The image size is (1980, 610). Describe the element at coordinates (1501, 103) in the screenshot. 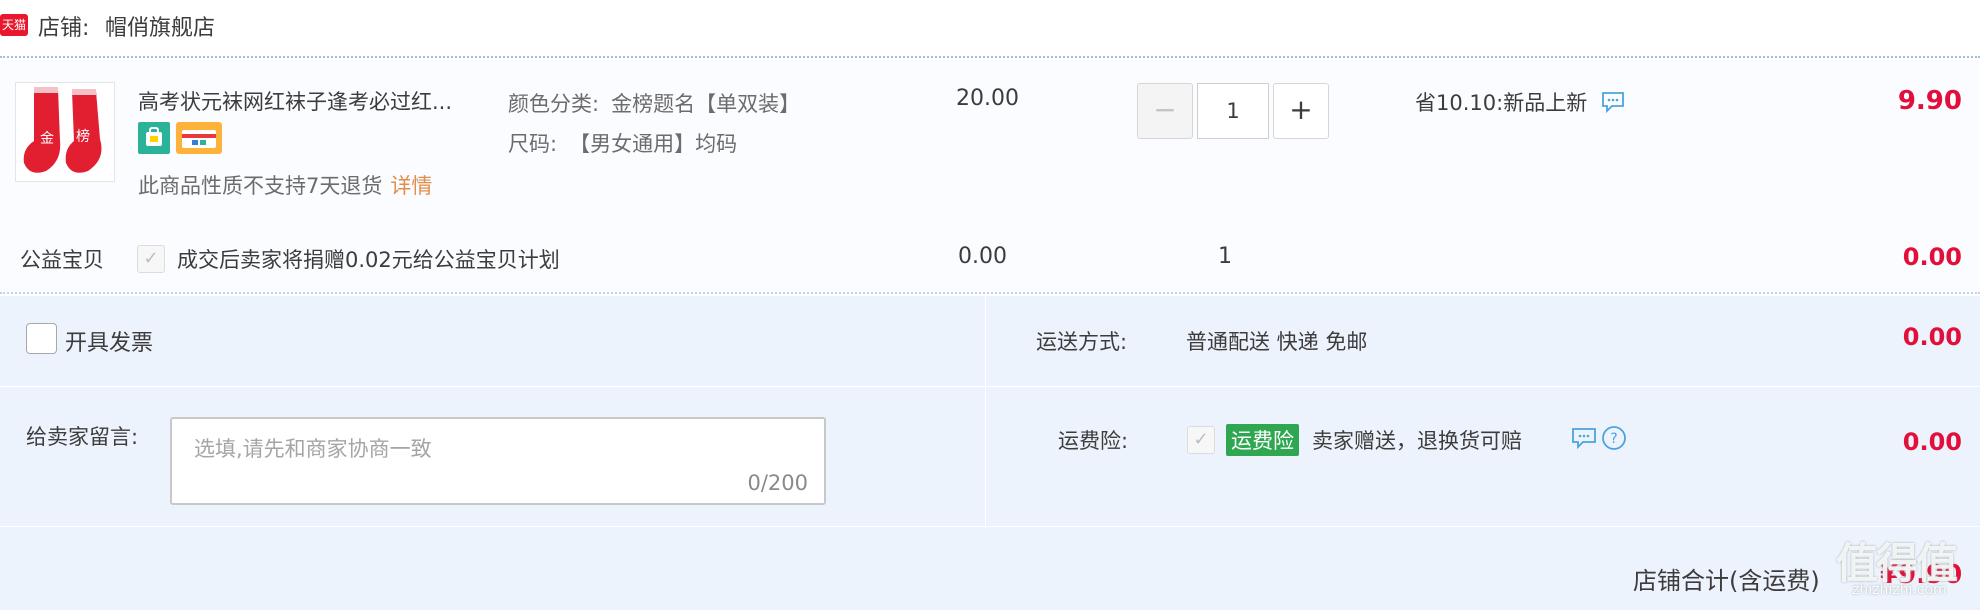

I see `promotion-text: 省10.10:新品上新` at that location.